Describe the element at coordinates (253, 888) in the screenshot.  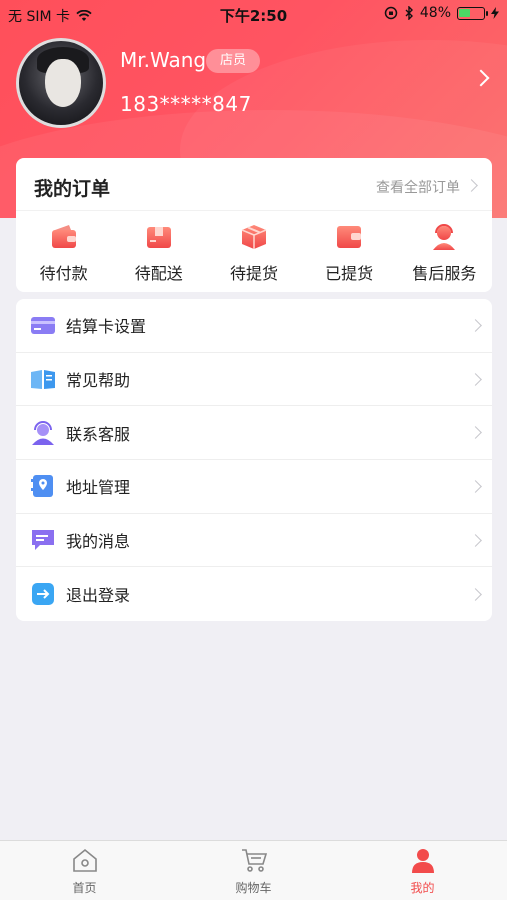
I see `tab-label: 购物车` at that location.